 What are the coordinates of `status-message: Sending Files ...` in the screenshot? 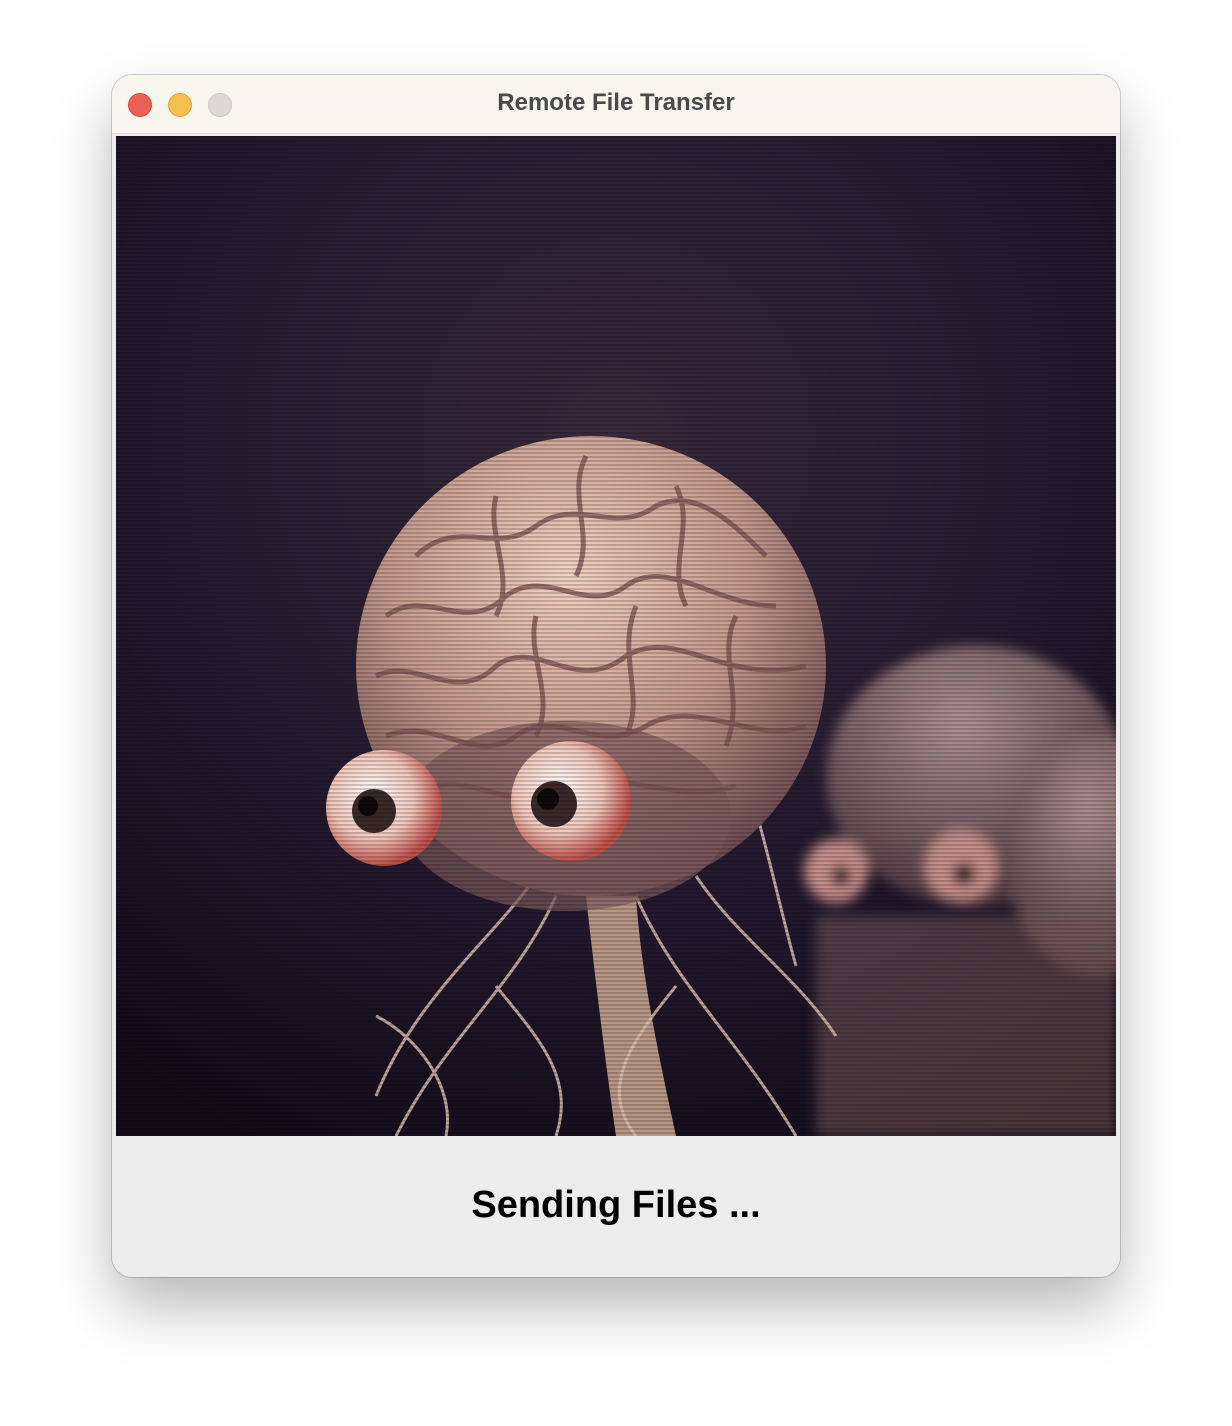 It's located at (616, 1205).